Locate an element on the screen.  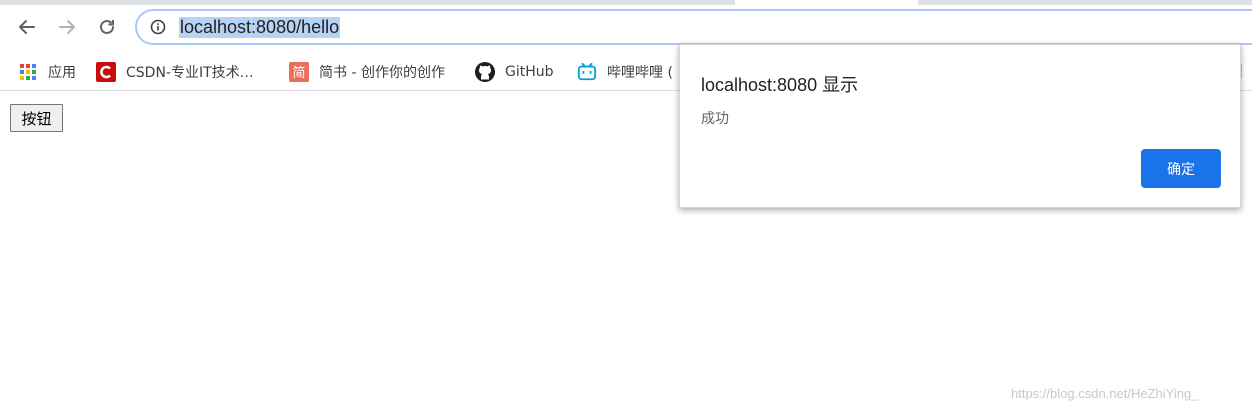
back-button is located at coordinates (27, 27).